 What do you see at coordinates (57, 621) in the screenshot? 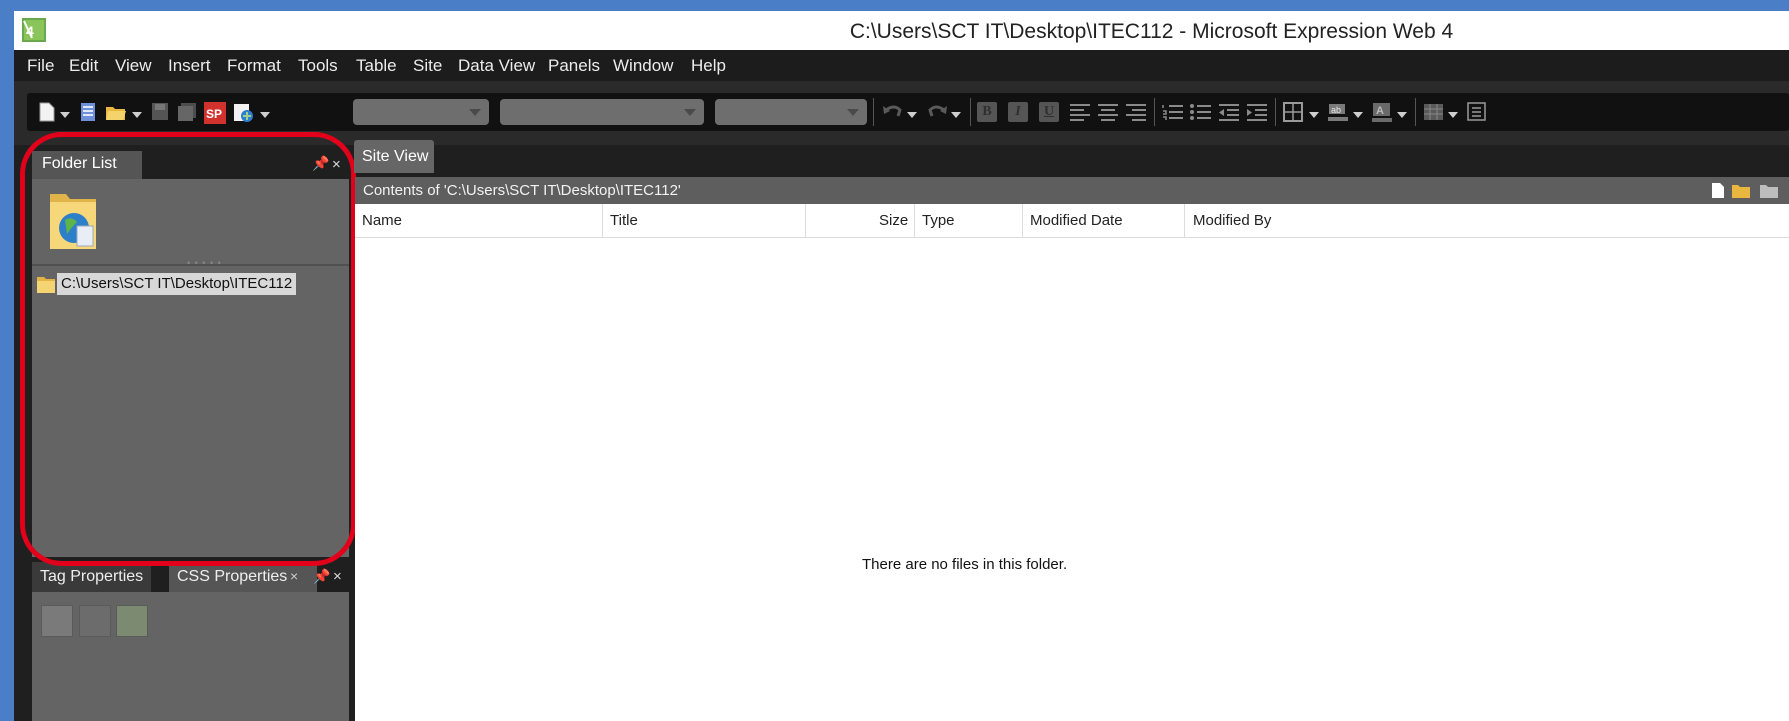
I see `categorized-view-icon` at bounding box center [57, 621].